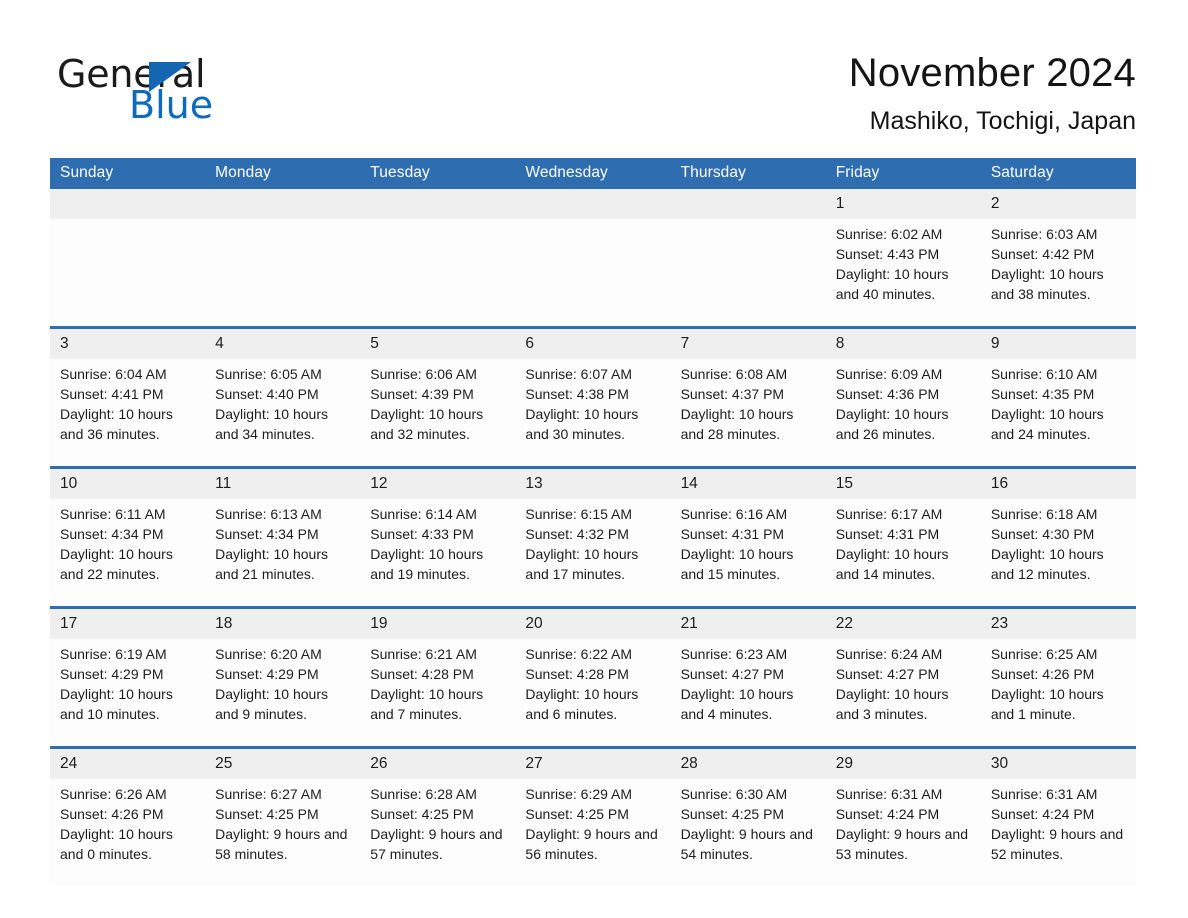 The width and height of the screenshot is (1188, 918). I want to click on day-number-cell: 25, so click(283, 762).